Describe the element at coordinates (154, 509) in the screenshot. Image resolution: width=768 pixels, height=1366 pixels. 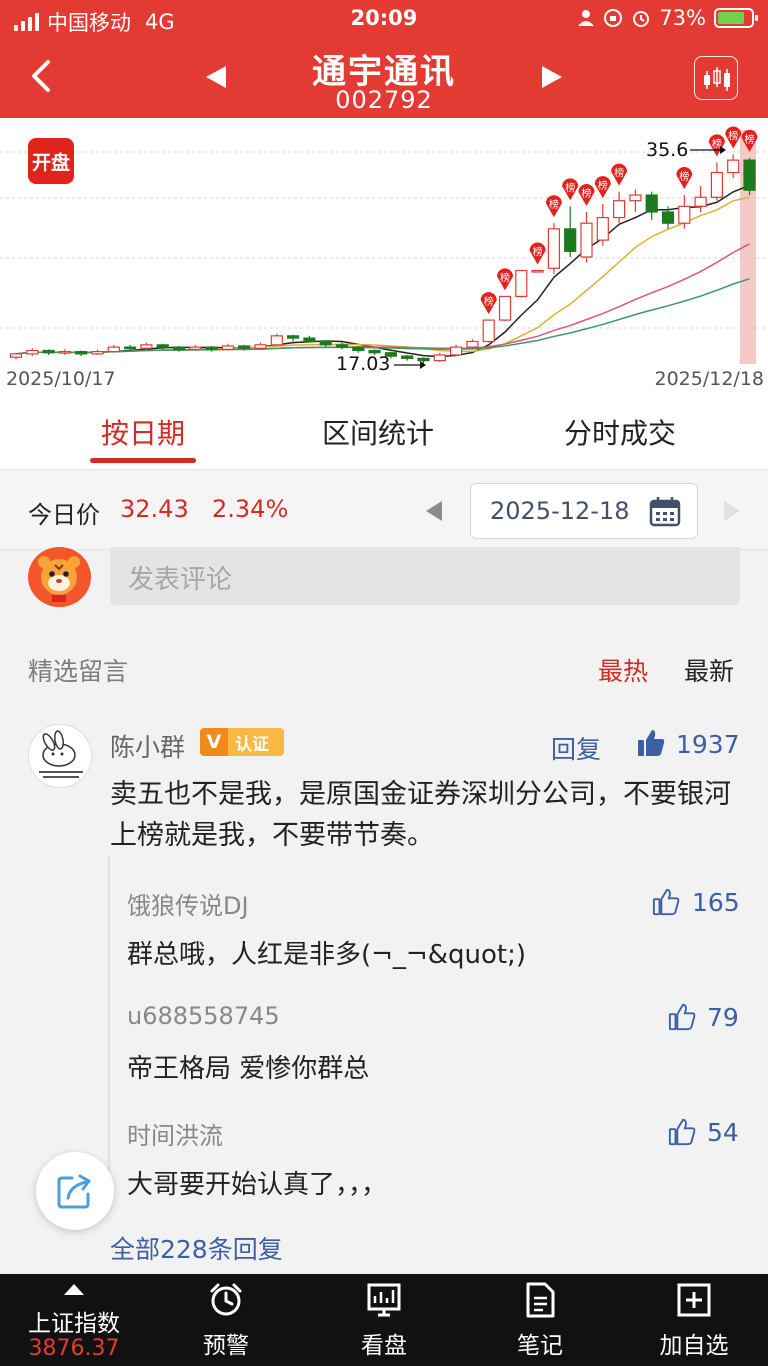
I see `today-price: 32.43` at that location.